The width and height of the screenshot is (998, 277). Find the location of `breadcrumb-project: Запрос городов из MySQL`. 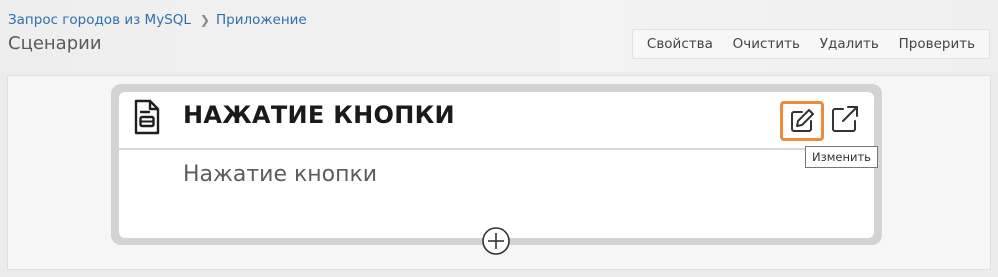

breadcrumb-project: Запрос городов из MySQL is located at coordinates (99, 20).